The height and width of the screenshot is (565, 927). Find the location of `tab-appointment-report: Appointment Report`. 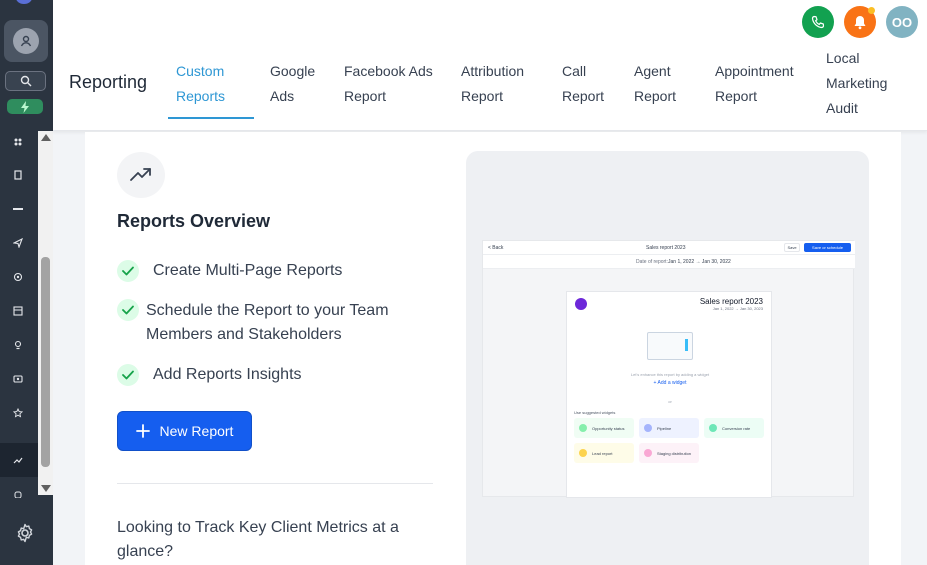

tab-appointment-report: Appointment Report is located at coordinates (754, 84).